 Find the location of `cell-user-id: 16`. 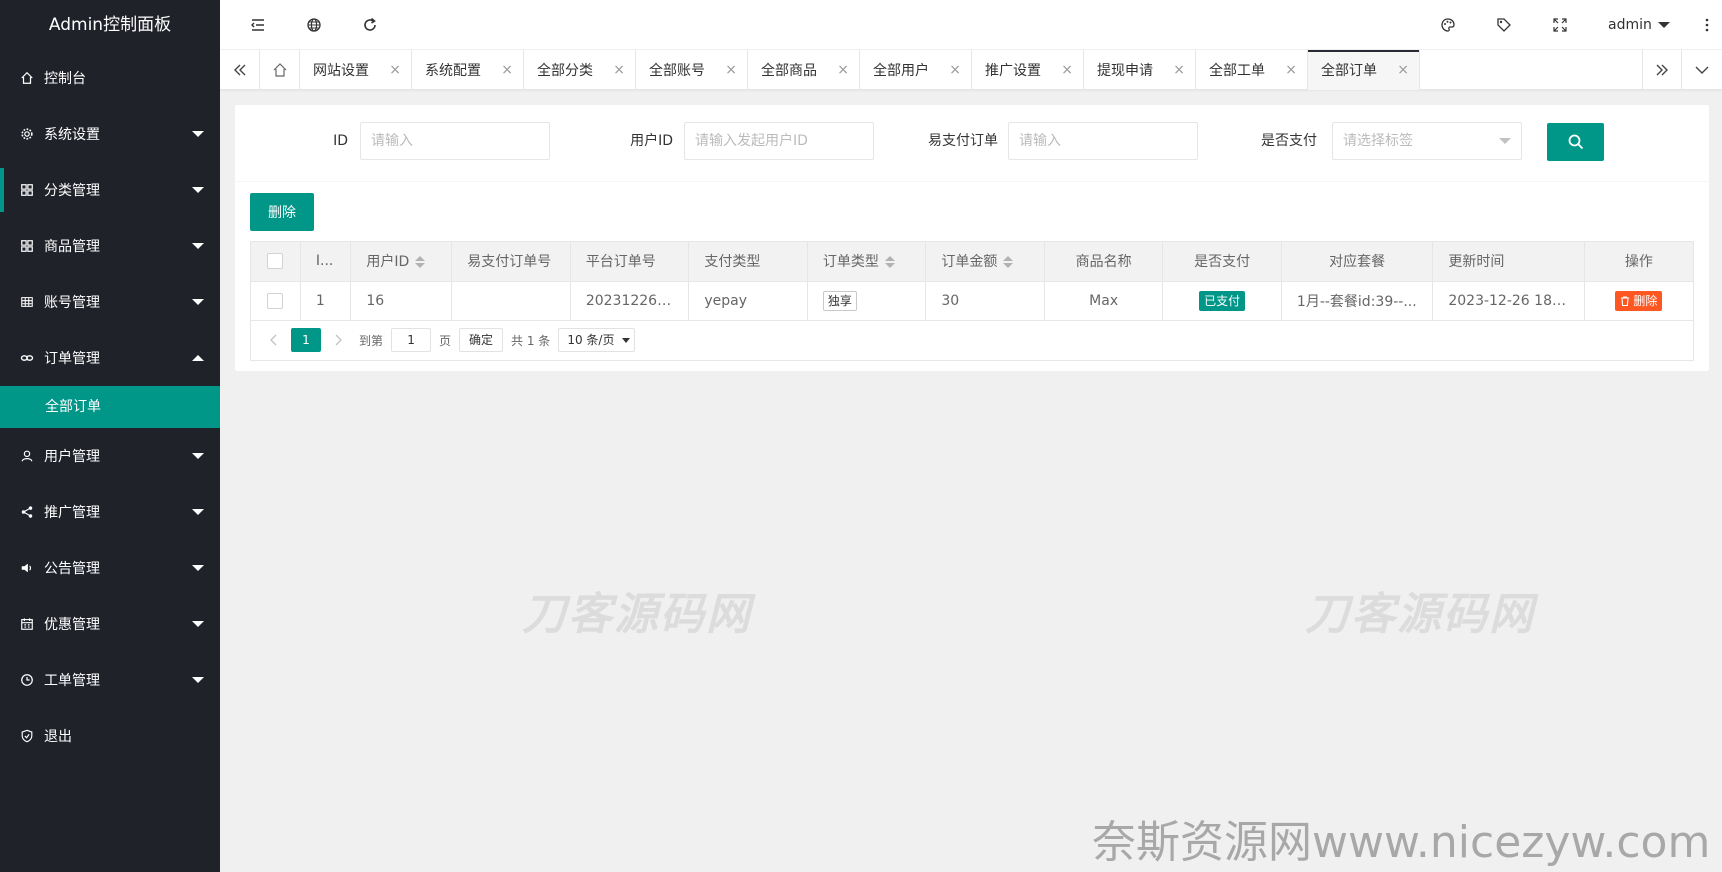

cell-user-id: 16 is located at coordinates (401, 301).